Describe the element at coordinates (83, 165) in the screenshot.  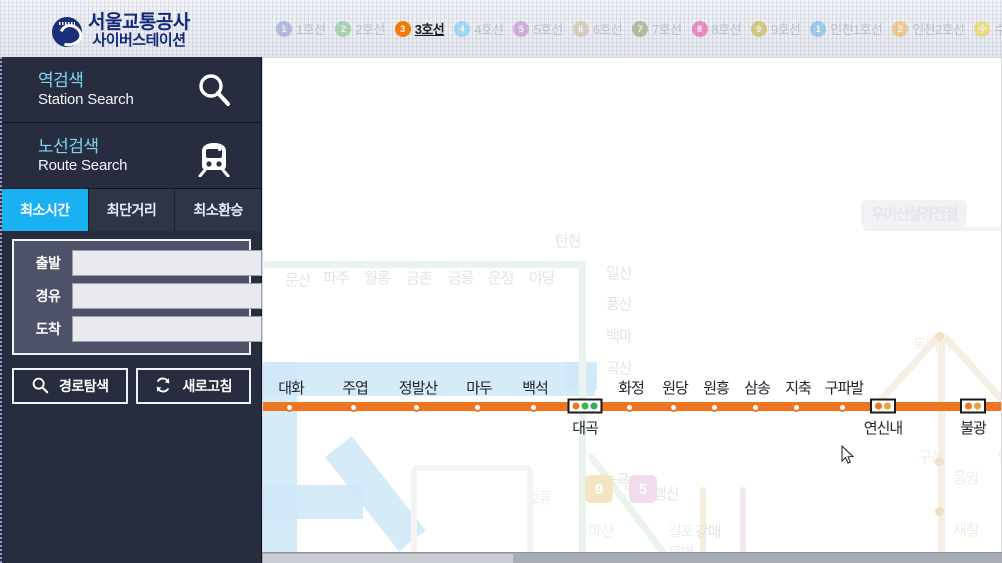
I see `route-search-label-en: Route Search` at that location.